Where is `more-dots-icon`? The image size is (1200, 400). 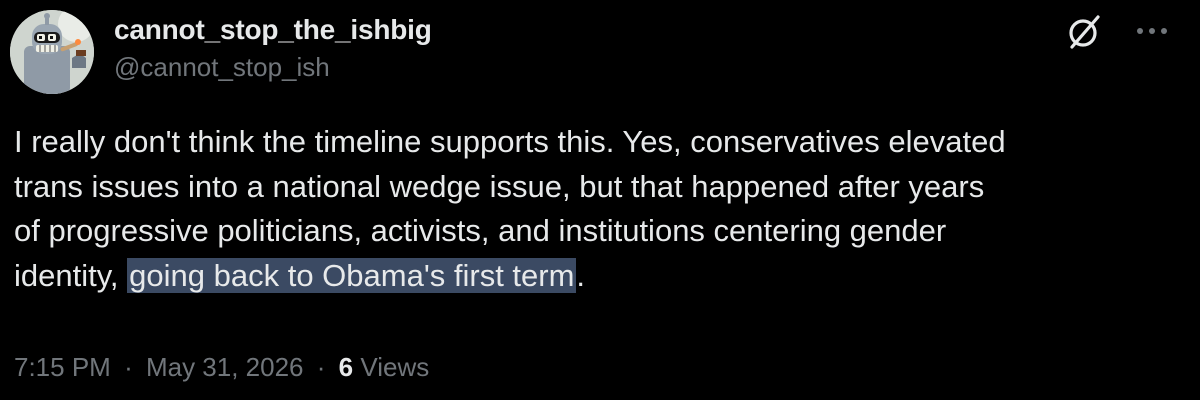 more-dots-icon is located at coordinates (1152, 31).